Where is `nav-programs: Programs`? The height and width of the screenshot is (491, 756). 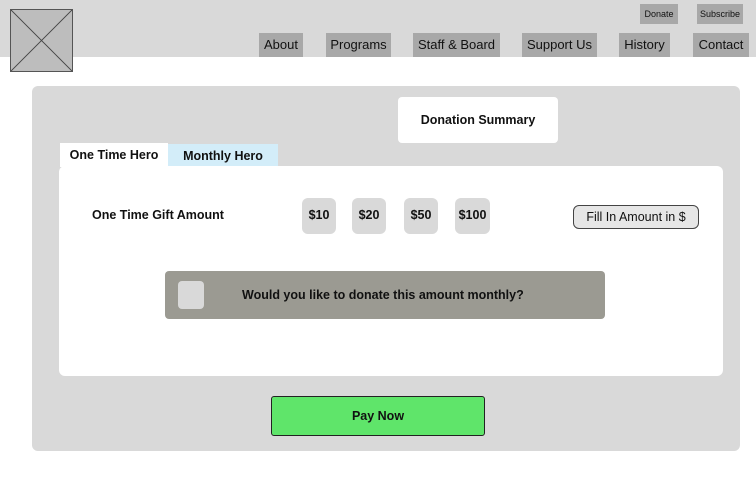 nav-programs: Programs is located at coordinates (358, 45).